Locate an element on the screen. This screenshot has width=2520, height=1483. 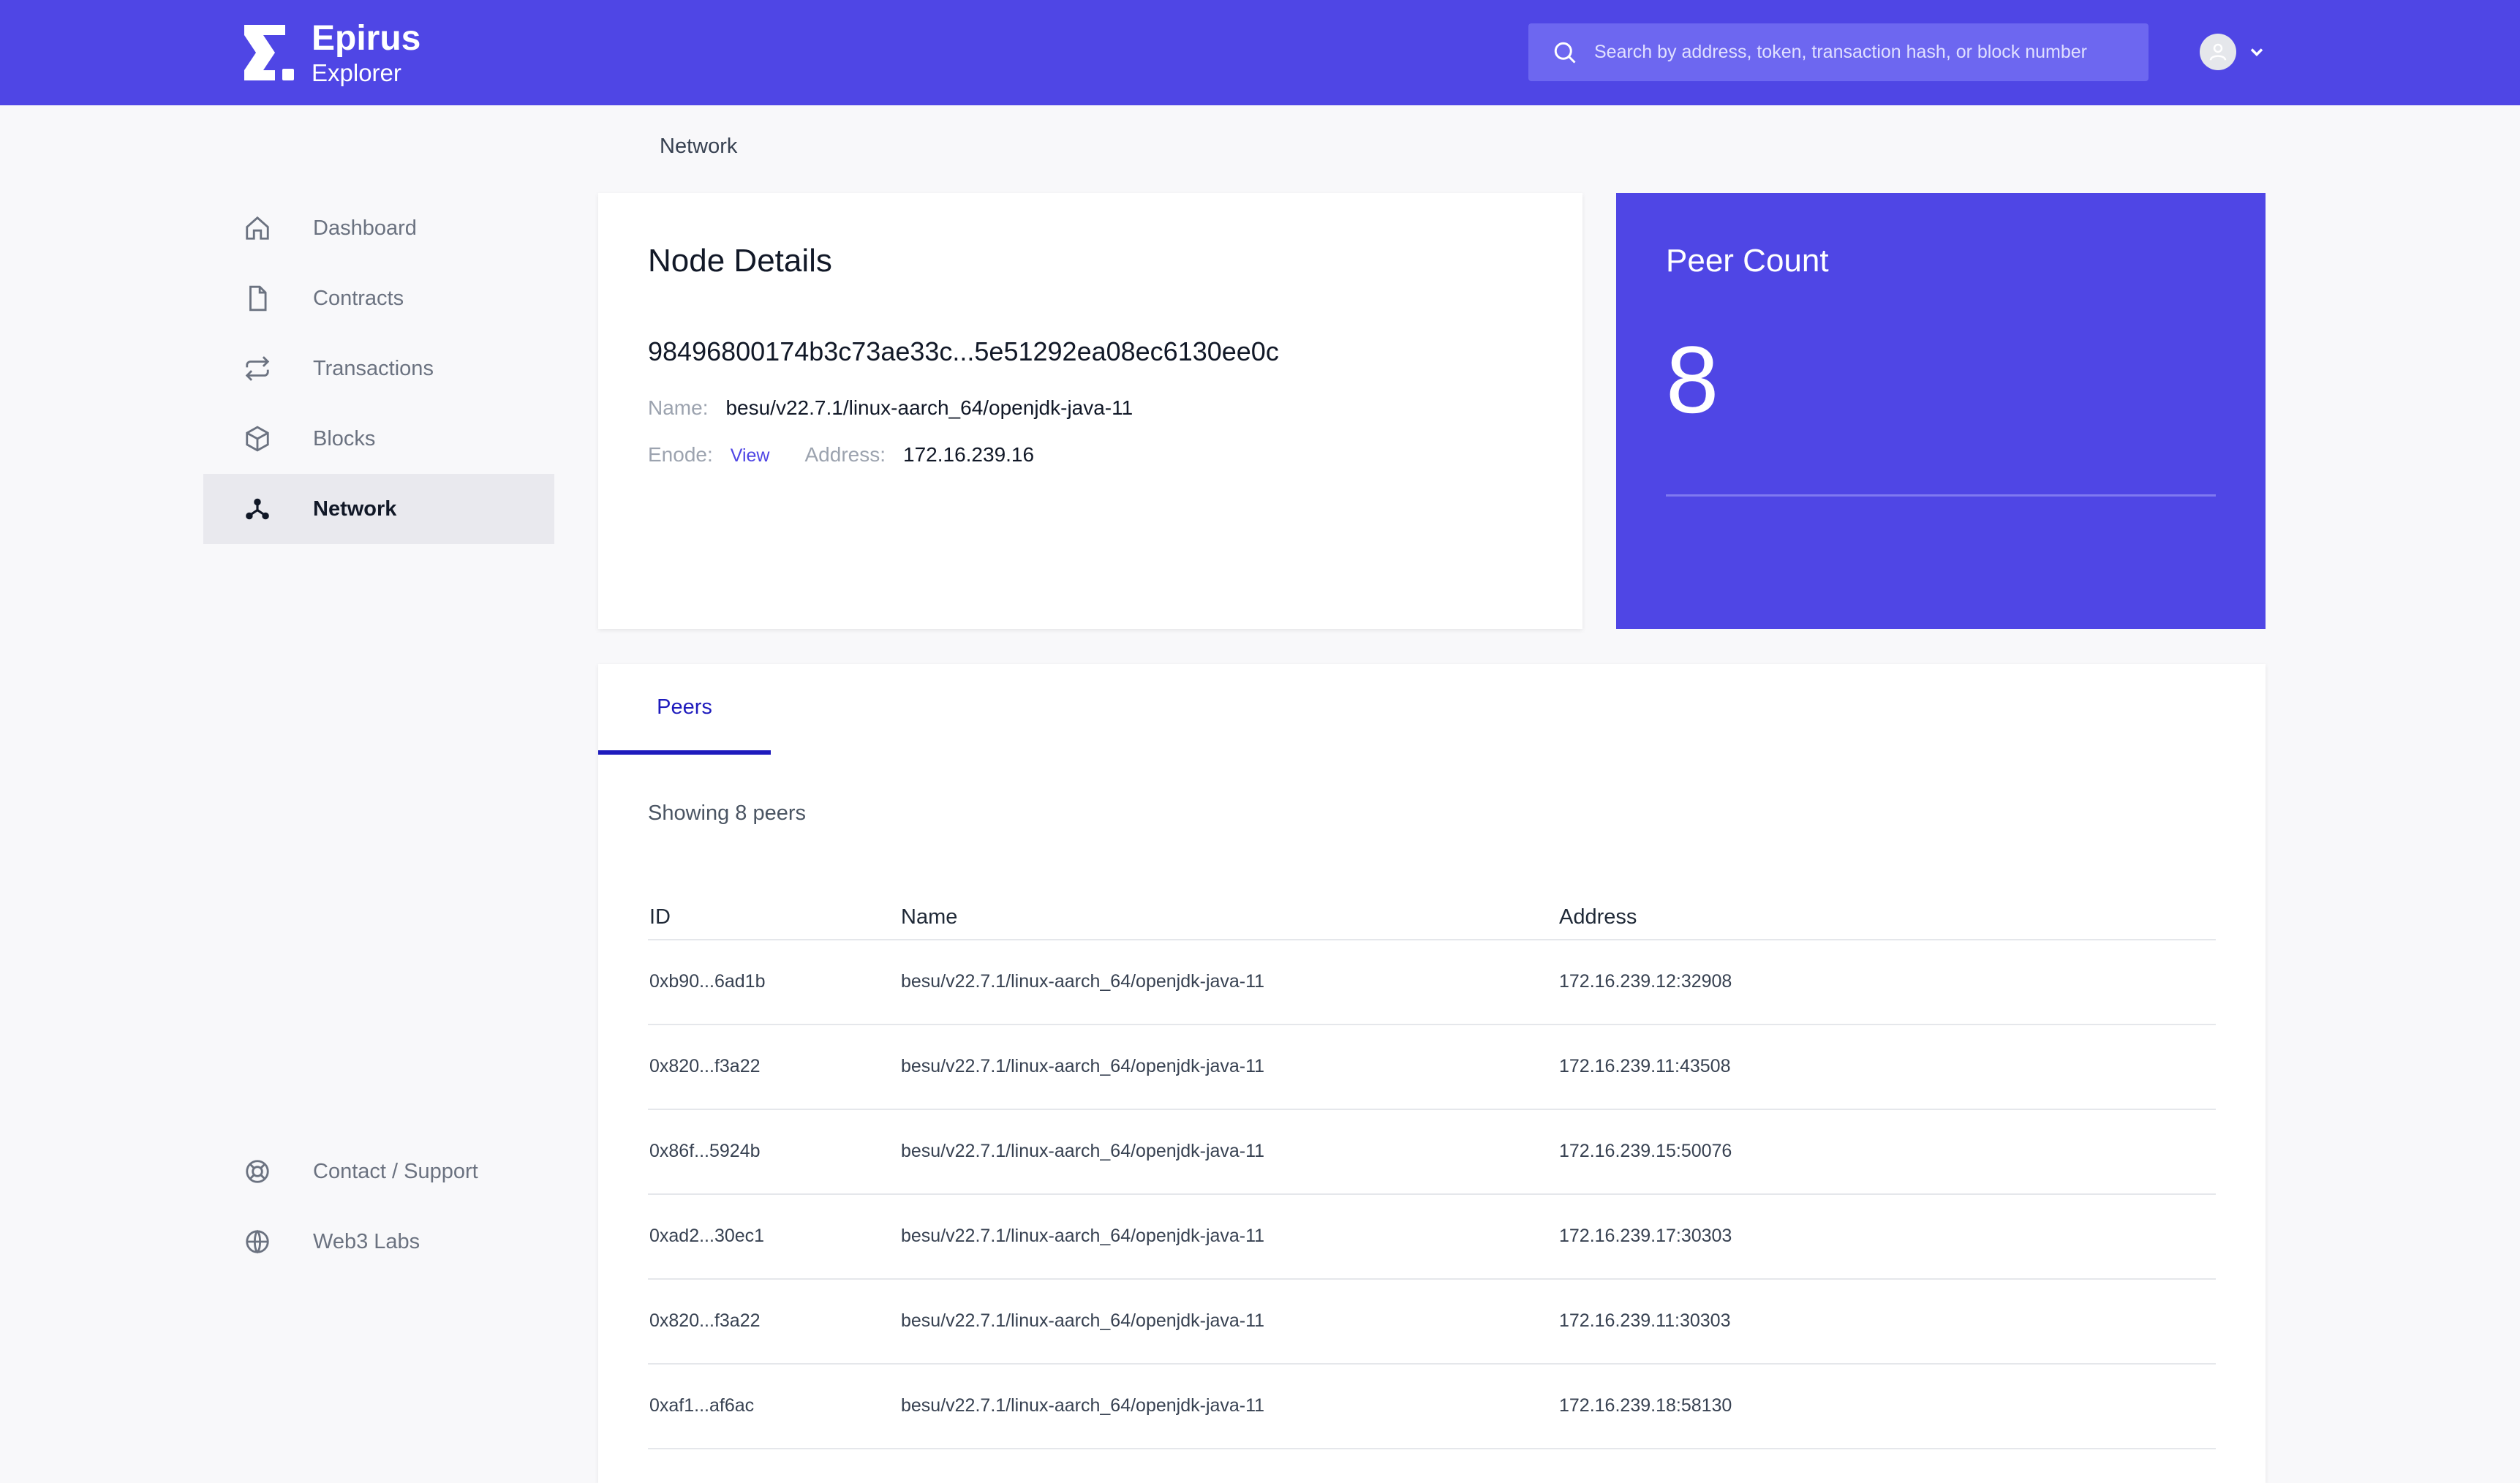
showing-peers-text: Showing 8 peers is located at coordinates (727, 813).